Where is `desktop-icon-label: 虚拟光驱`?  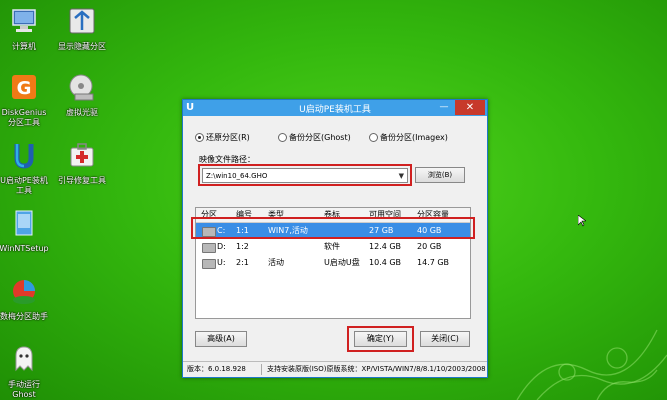 desktop-icon-label: 虚拟光驱 is located at coordinates (82, 112).